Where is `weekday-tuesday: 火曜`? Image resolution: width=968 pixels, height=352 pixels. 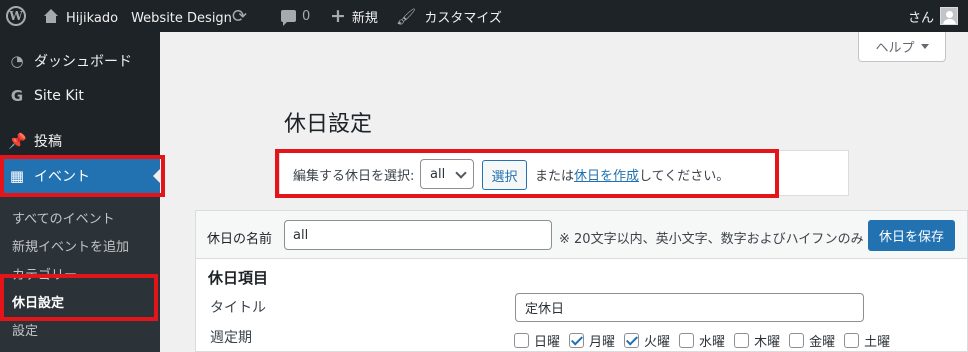
weekday-tuesday: 火曜 is located at coordinates (647, 340).